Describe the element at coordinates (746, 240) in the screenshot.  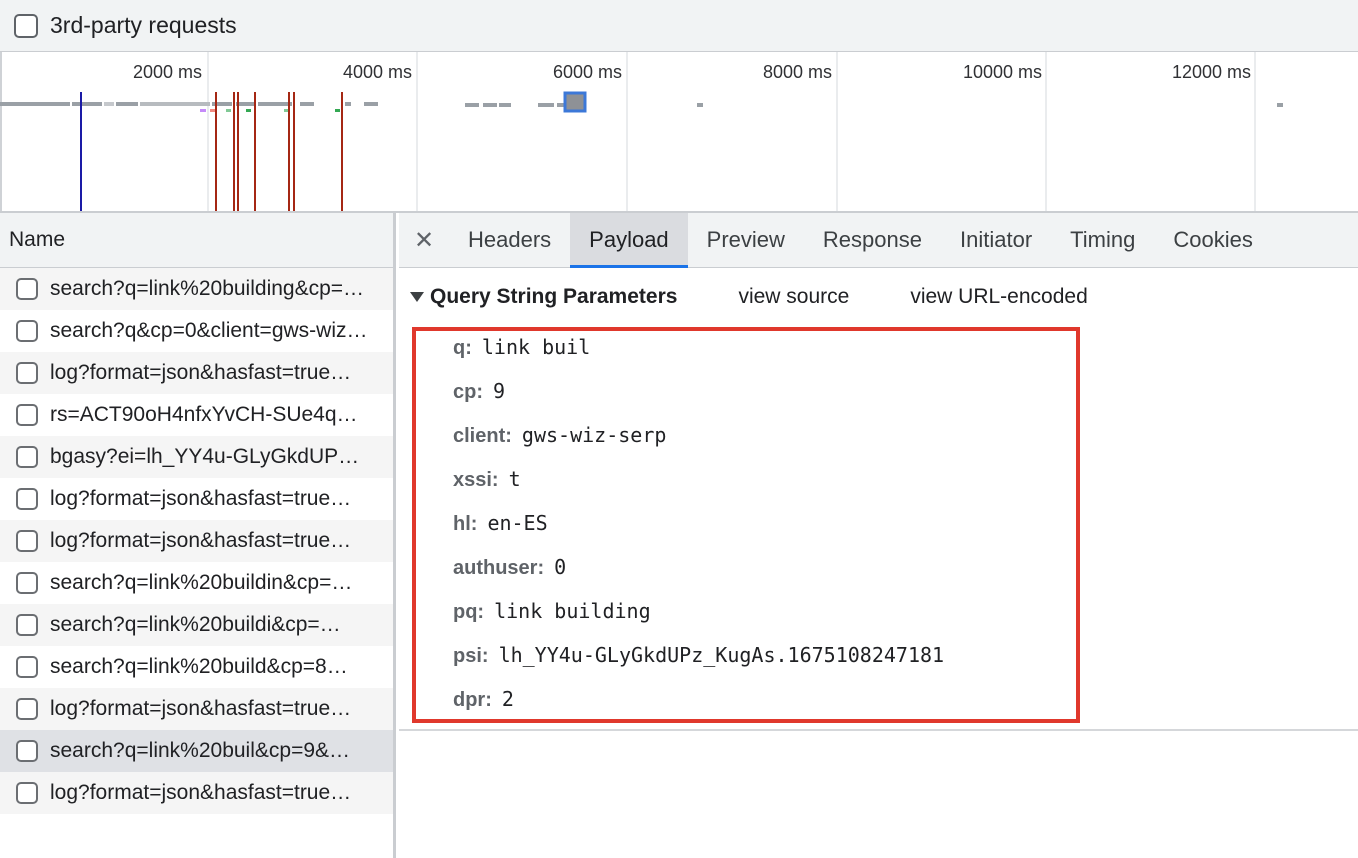
I see `tab-preview: Preview` at that location.